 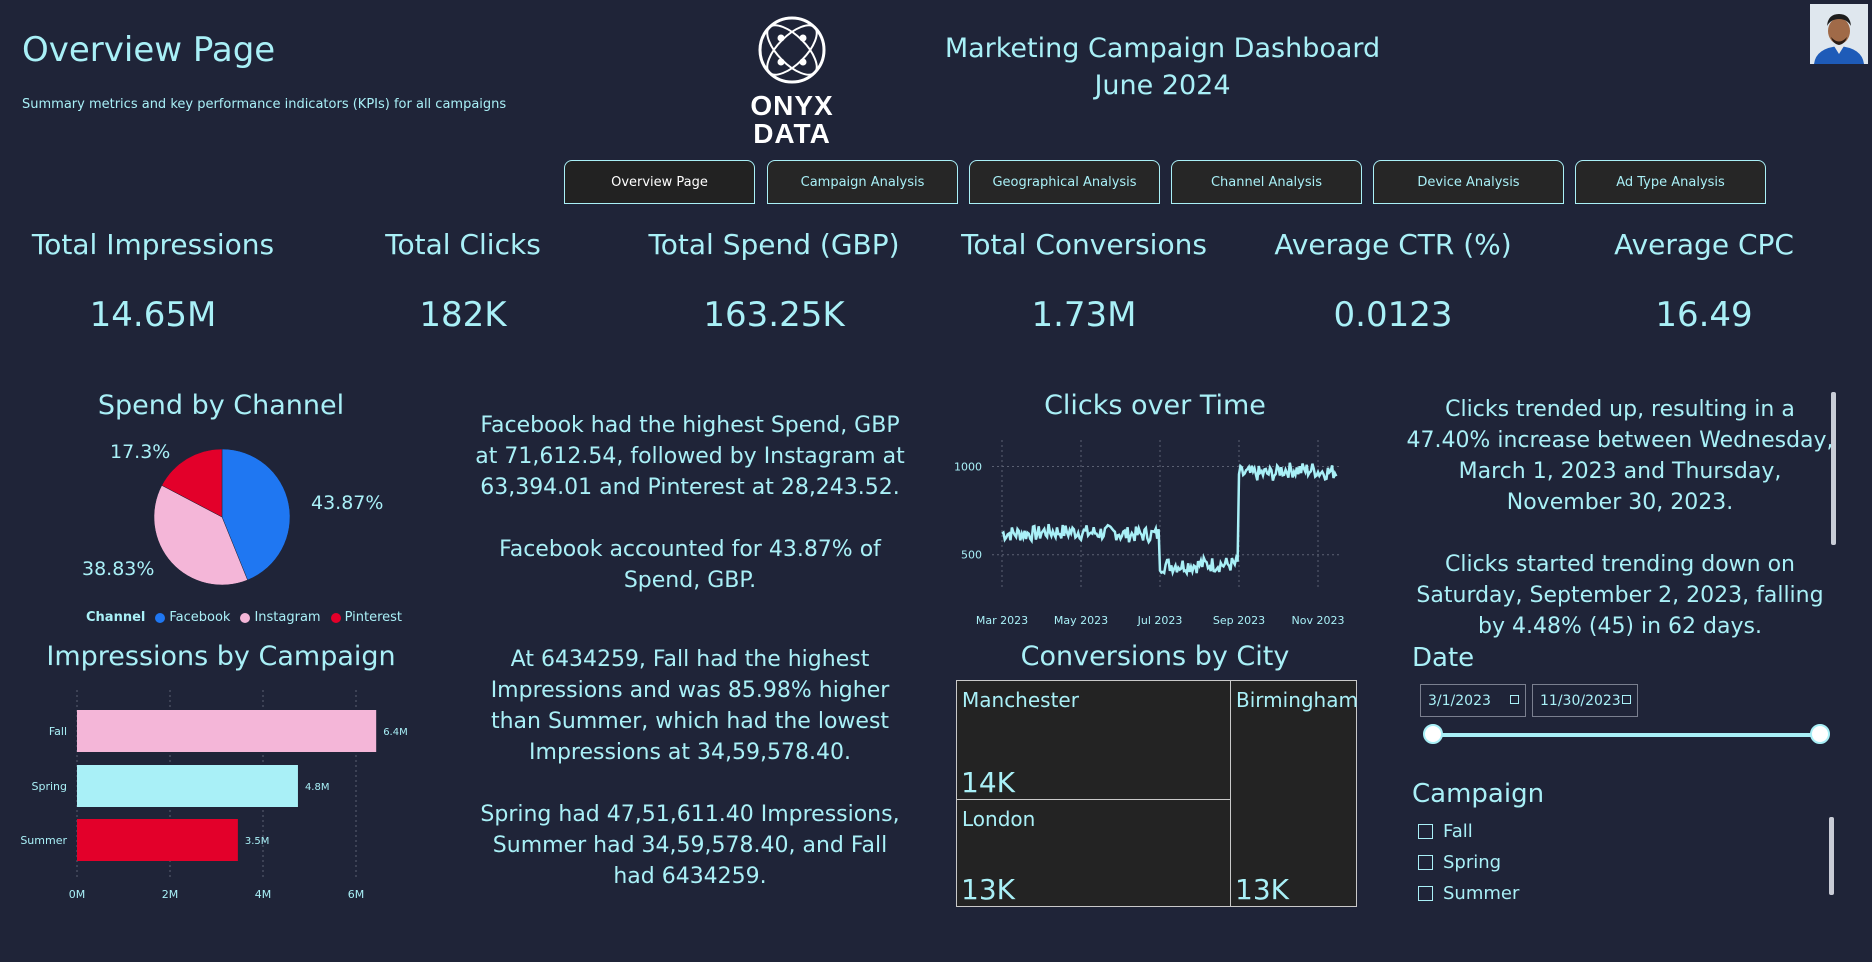 What do you see at coordinates (988, 782) in the screenshot?
I see `treemap-city-value: 14K` at bounding box center [988, 782].